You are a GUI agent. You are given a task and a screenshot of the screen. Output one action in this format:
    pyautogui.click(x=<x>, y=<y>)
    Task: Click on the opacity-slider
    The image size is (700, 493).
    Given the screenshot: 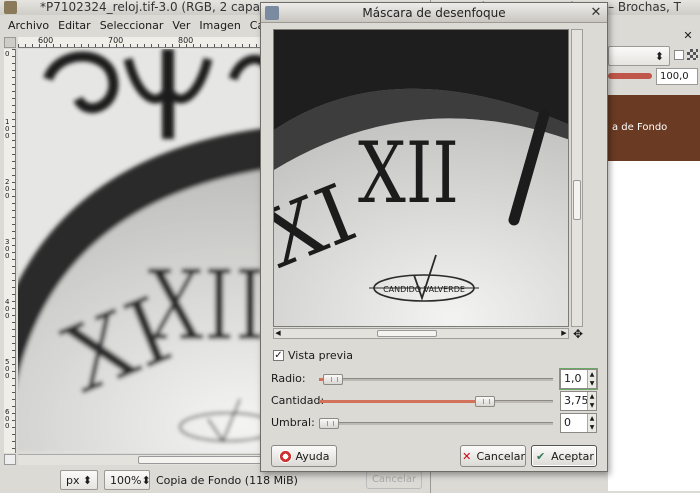 What is the action you would take?
    pyautogui.click(x=630, y=76)
    